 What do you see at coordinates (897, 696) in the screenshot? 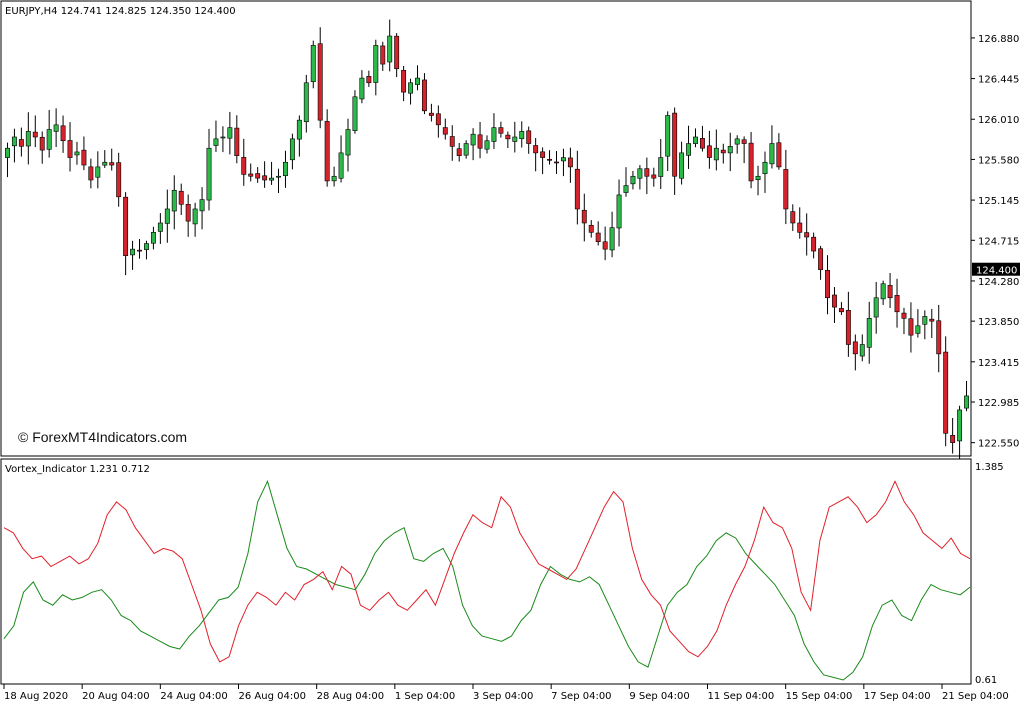
I see `time-tick-label: 17 Sep 04:00` at bounding box center [897, 696].